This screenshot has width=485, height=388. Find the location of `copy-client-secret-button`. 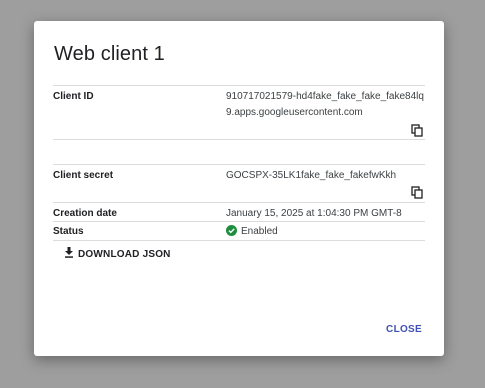

copy-client-secret-button is located at coordinates (417, 192).